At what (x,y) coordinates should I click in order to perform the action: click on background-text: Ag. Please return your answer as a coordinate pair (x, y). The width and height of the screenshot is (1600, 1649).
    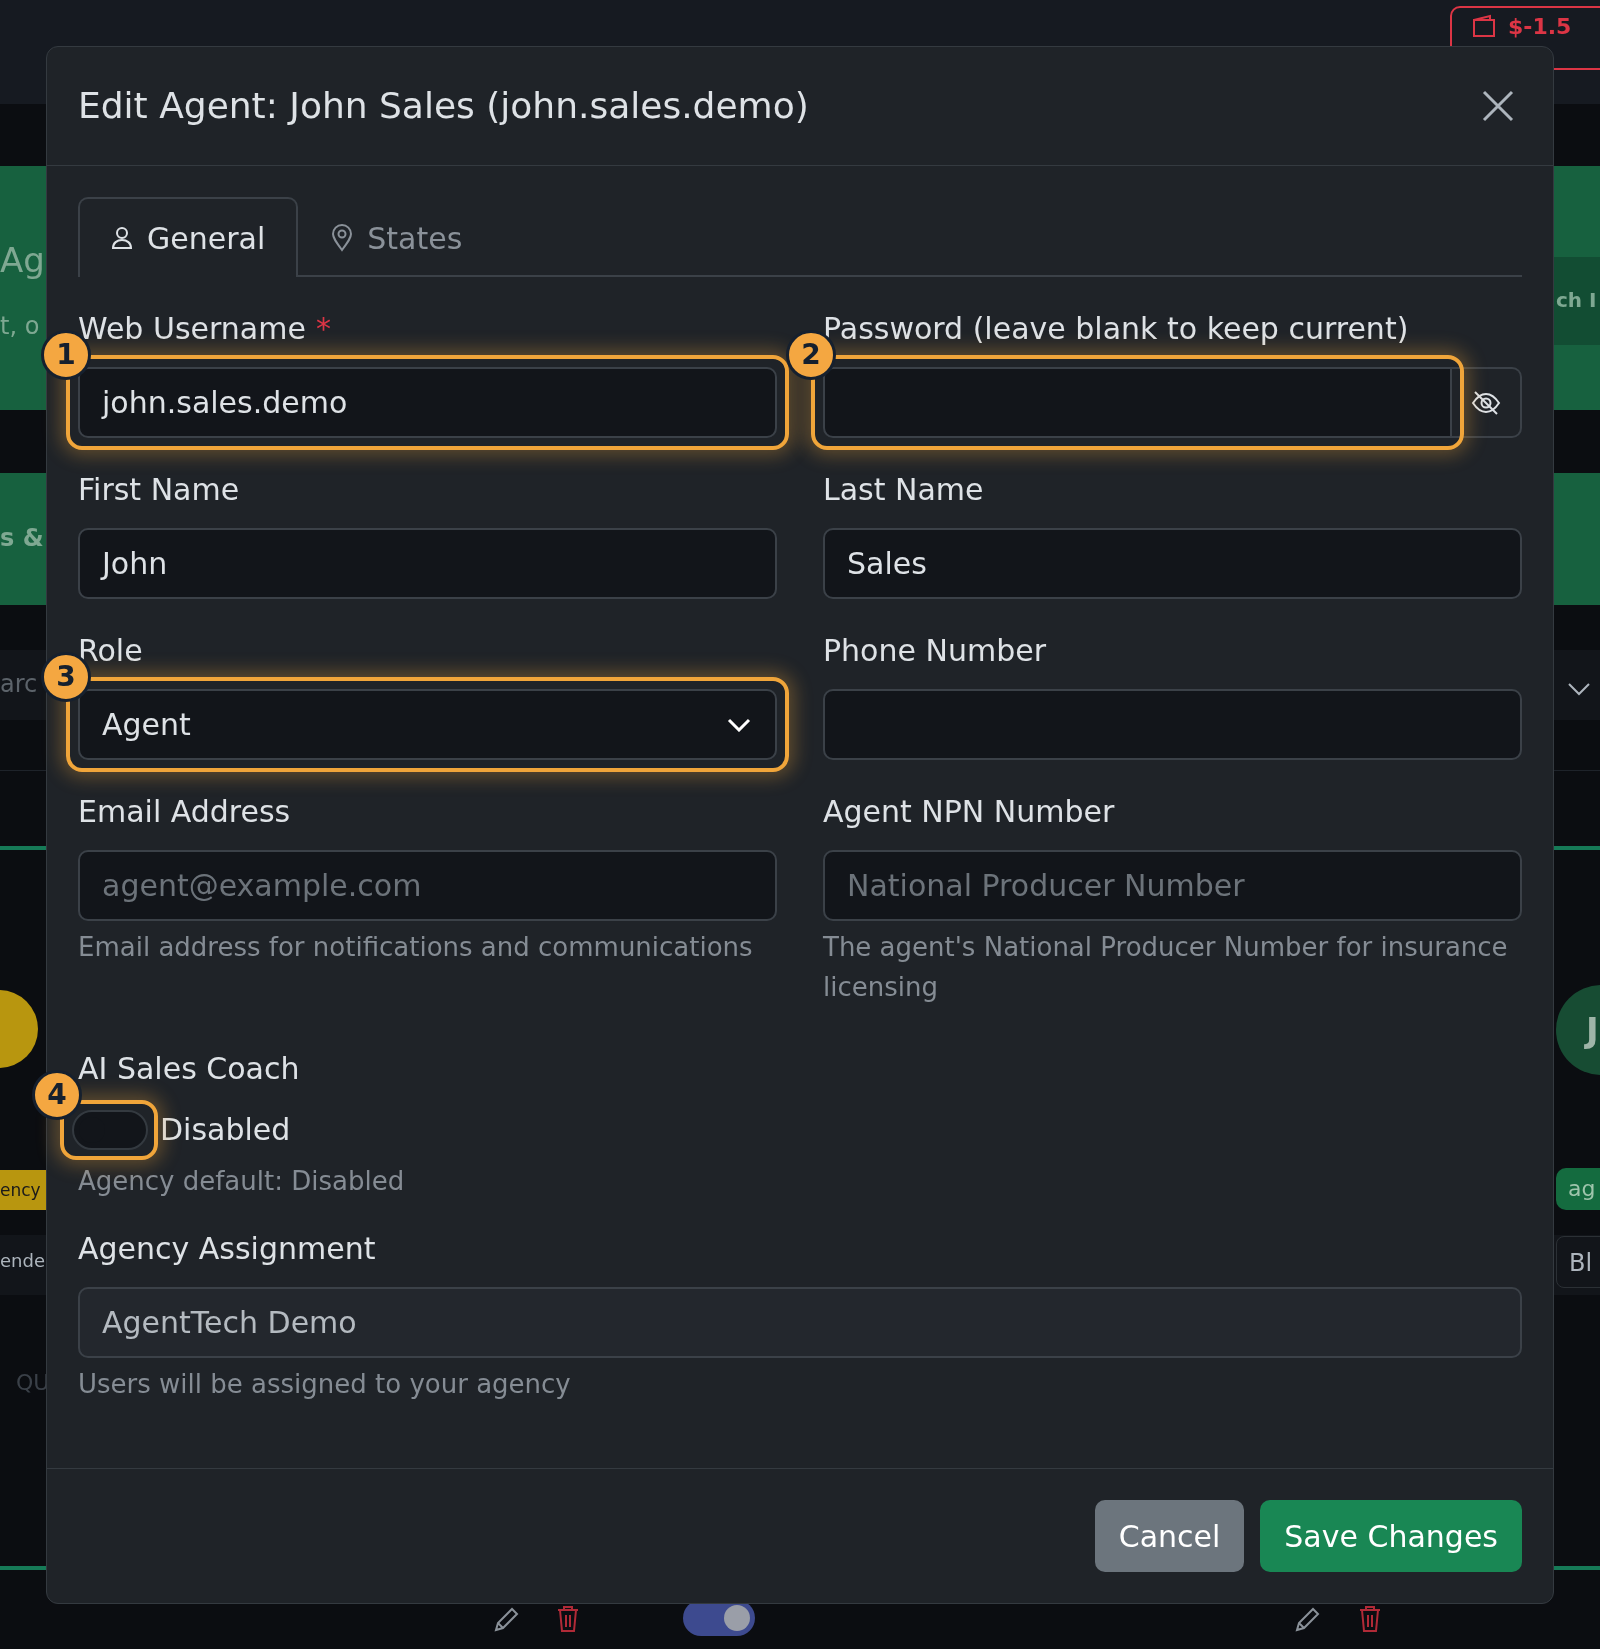
    Looking at the image, I should click on (22, 260).